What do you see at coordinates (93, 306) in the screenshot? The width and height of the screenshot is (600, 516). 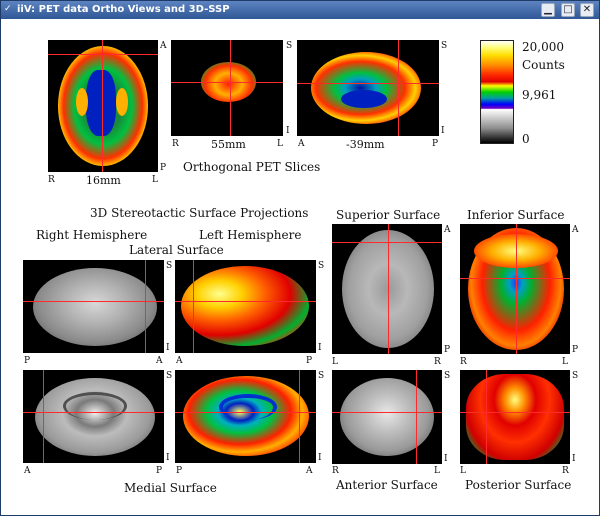 I see `right-lateral-surface-image` at bounding box center [93, 306].